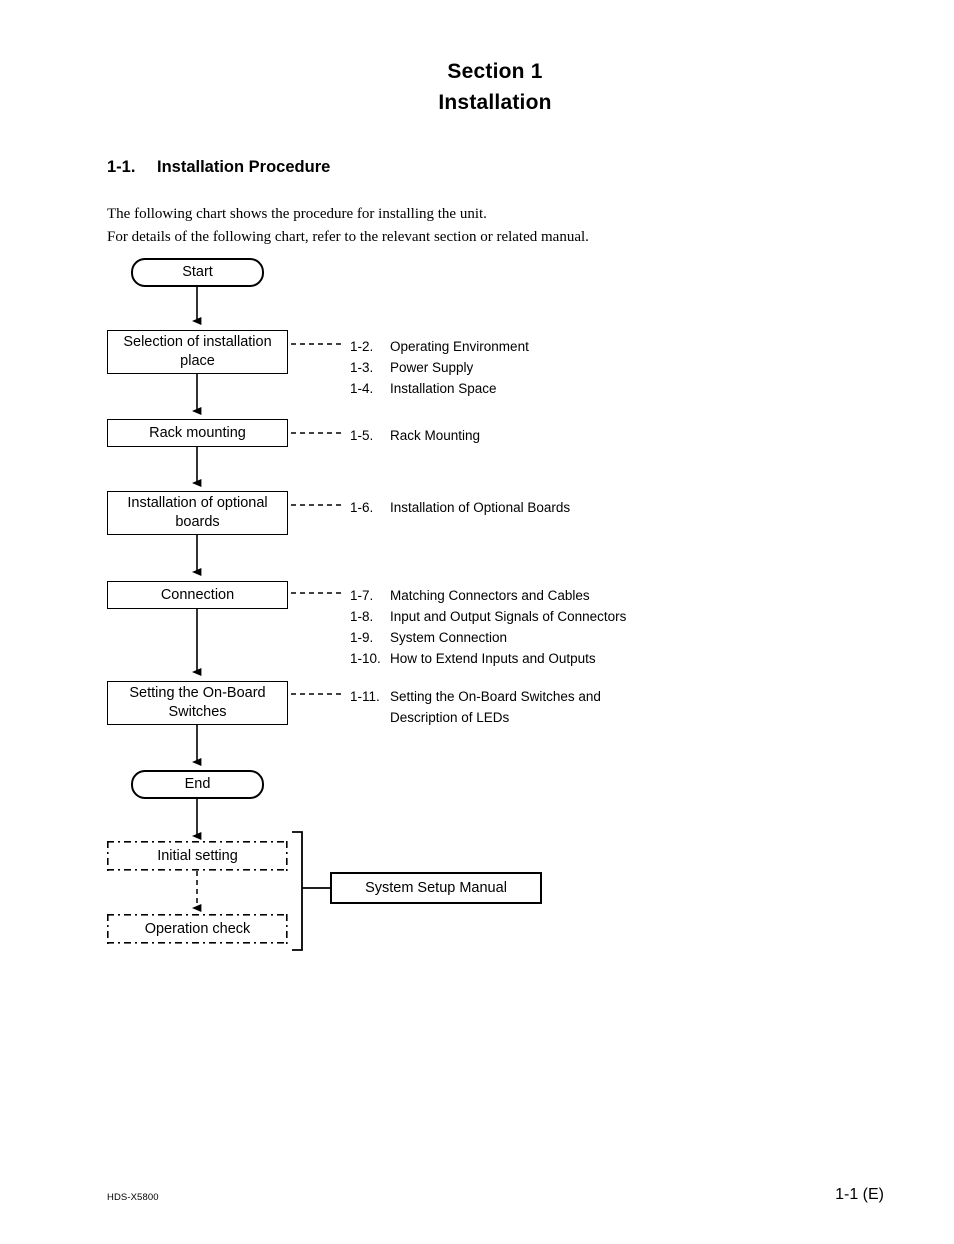 The width and height of the screenshot is (954, 1244). Describe the element at coordinates (365, 658) in the screenshot. I see `reference-number: 1-10.` at that location.